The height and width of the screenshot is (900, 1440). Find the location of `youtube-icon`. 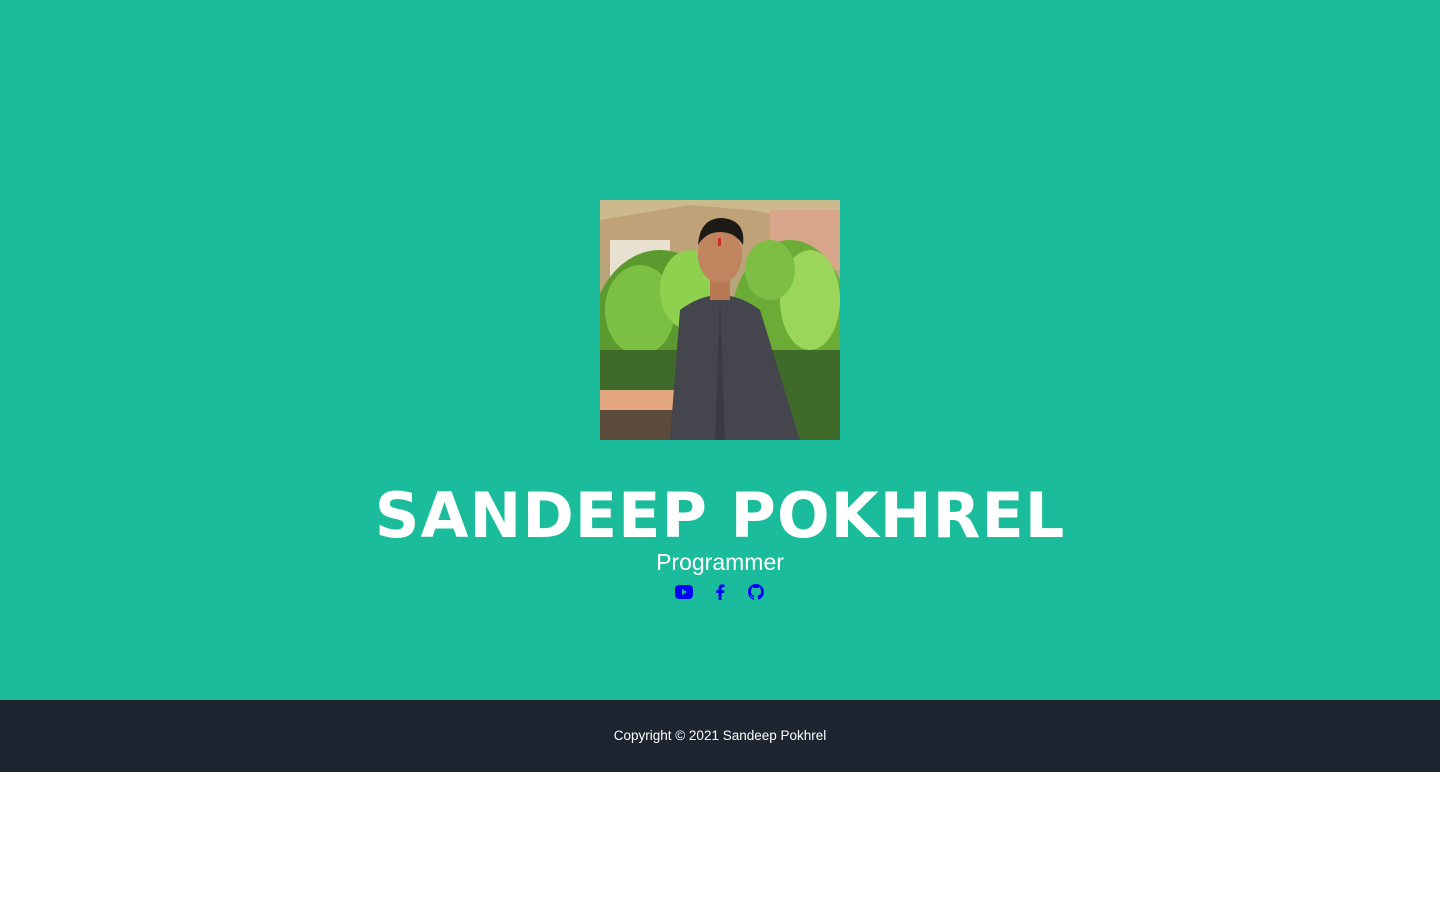

youtube-icon is located at coordinates (684, 592).